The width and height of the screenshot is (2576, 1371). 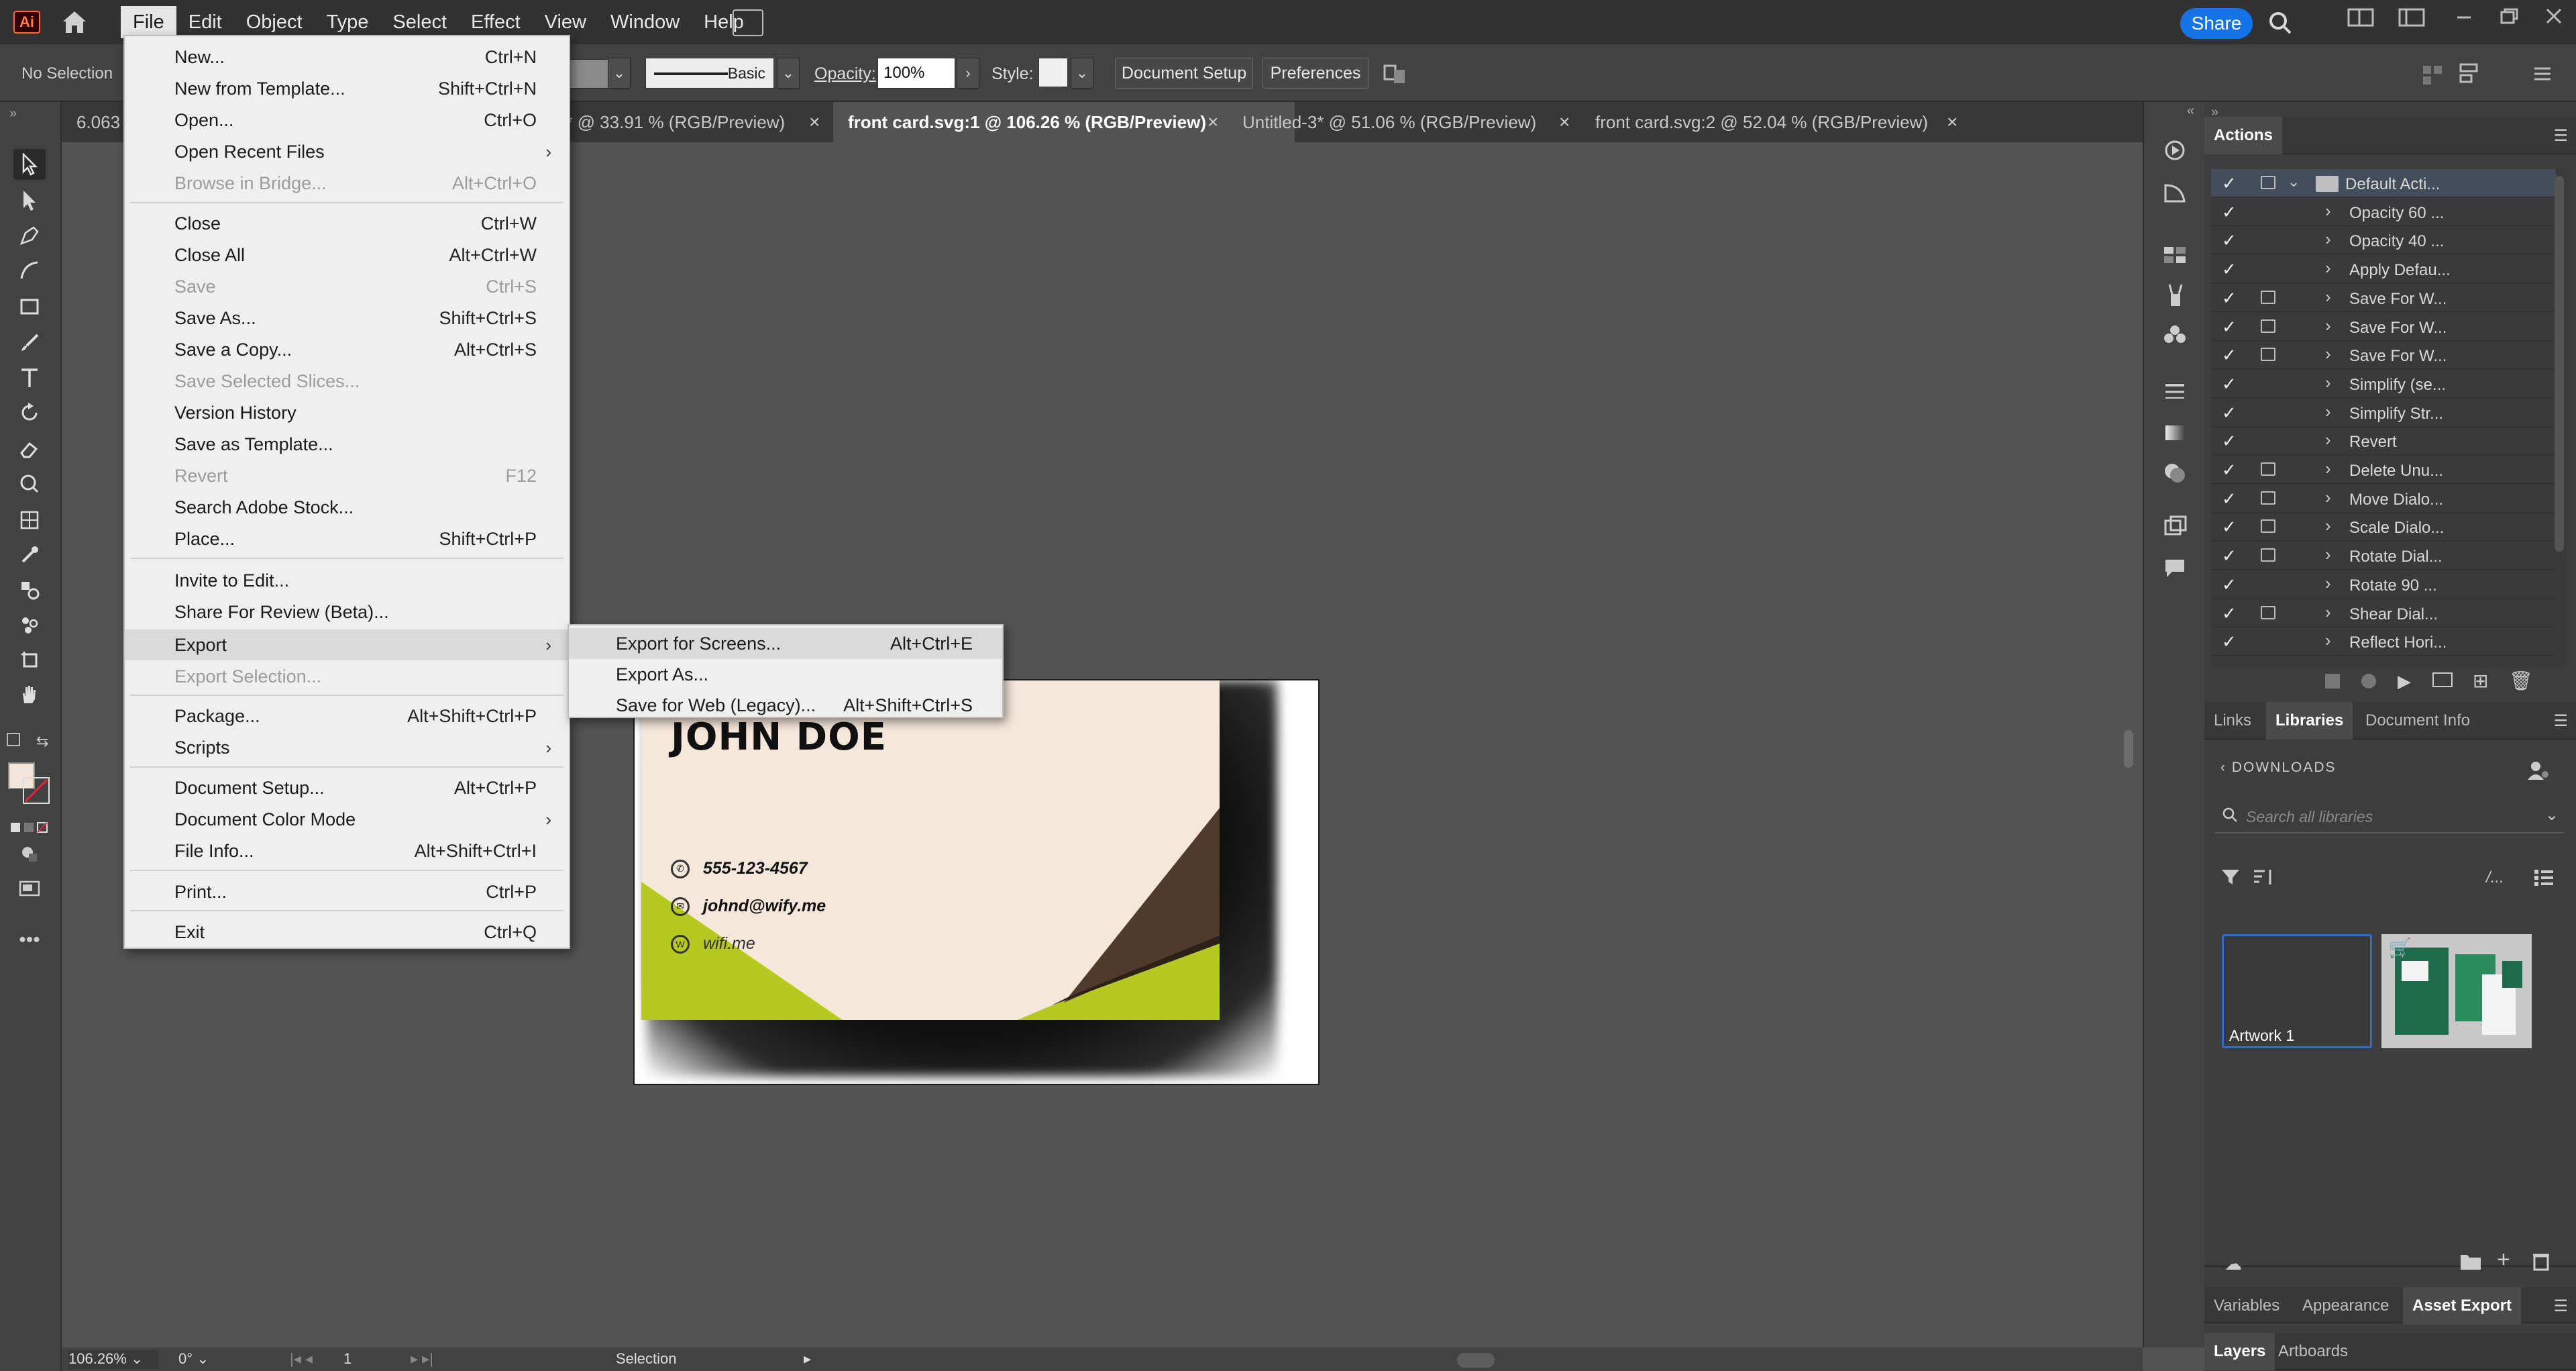 What do you see at coordinates (29, 889) in the screenshot?
I see `screen-mode-icon` at bounding box center [29, 889].